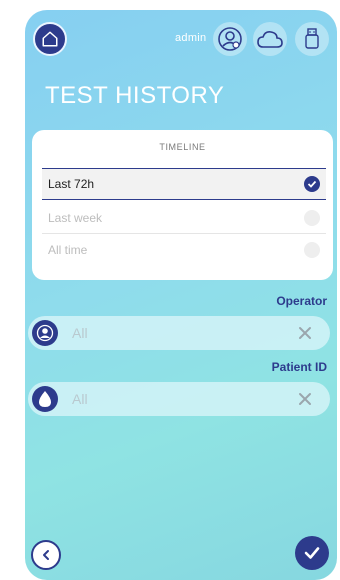  Describe the element at coordinates (80, 399) in the screenshot. I see `patient-id-value: All` at that location.